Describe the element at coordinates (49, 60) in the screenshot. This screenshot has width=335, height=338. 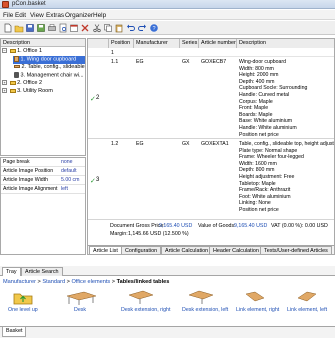
I see `tree-item-wing-door-cupboard: 1. Wing door cupboard` at that location.